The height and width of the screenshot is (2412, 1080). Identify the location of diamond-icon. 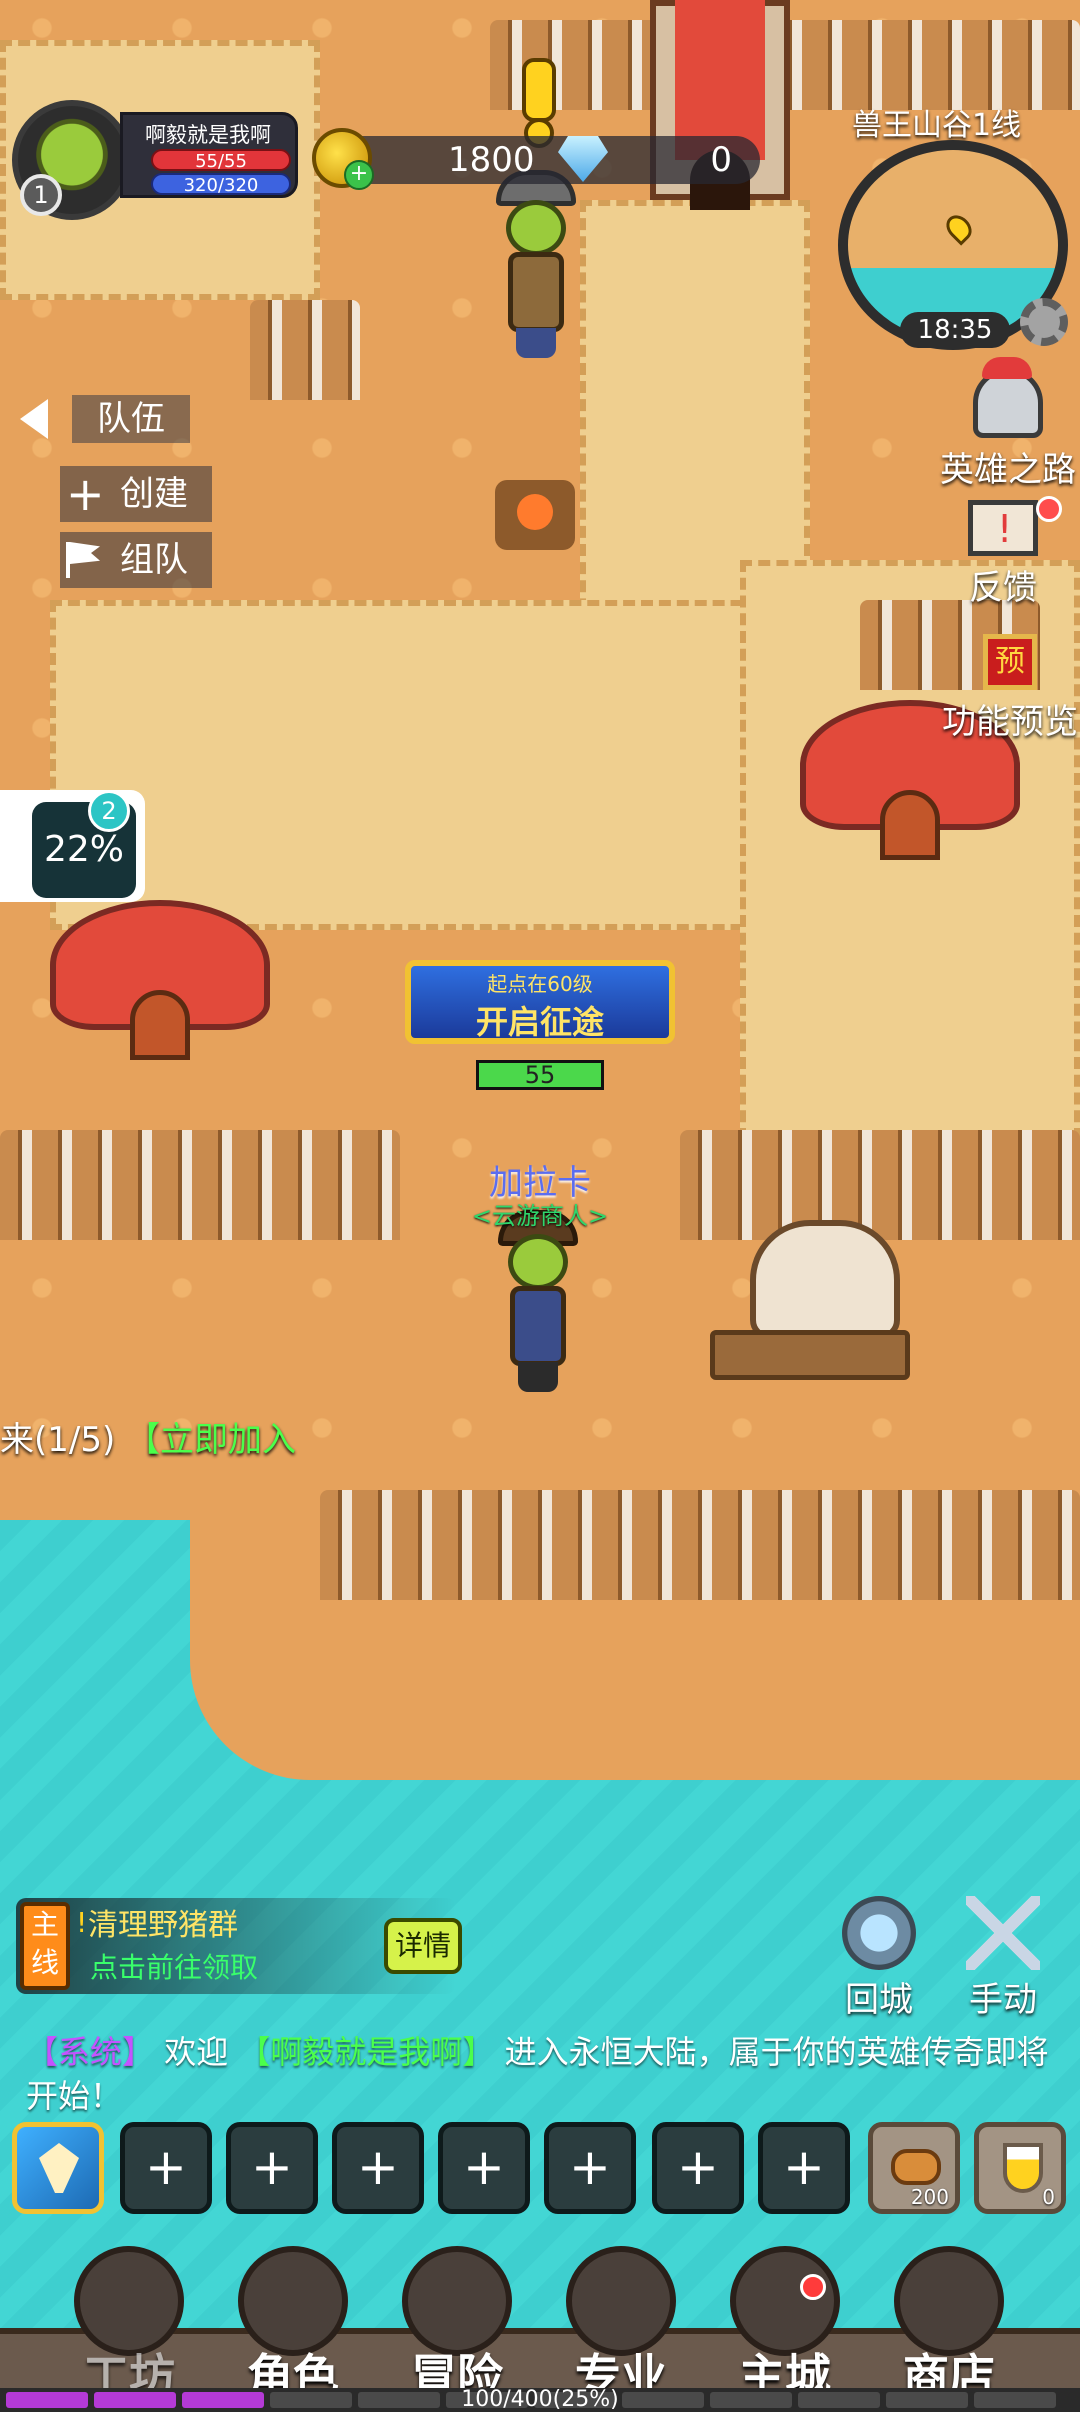
(583, 159).